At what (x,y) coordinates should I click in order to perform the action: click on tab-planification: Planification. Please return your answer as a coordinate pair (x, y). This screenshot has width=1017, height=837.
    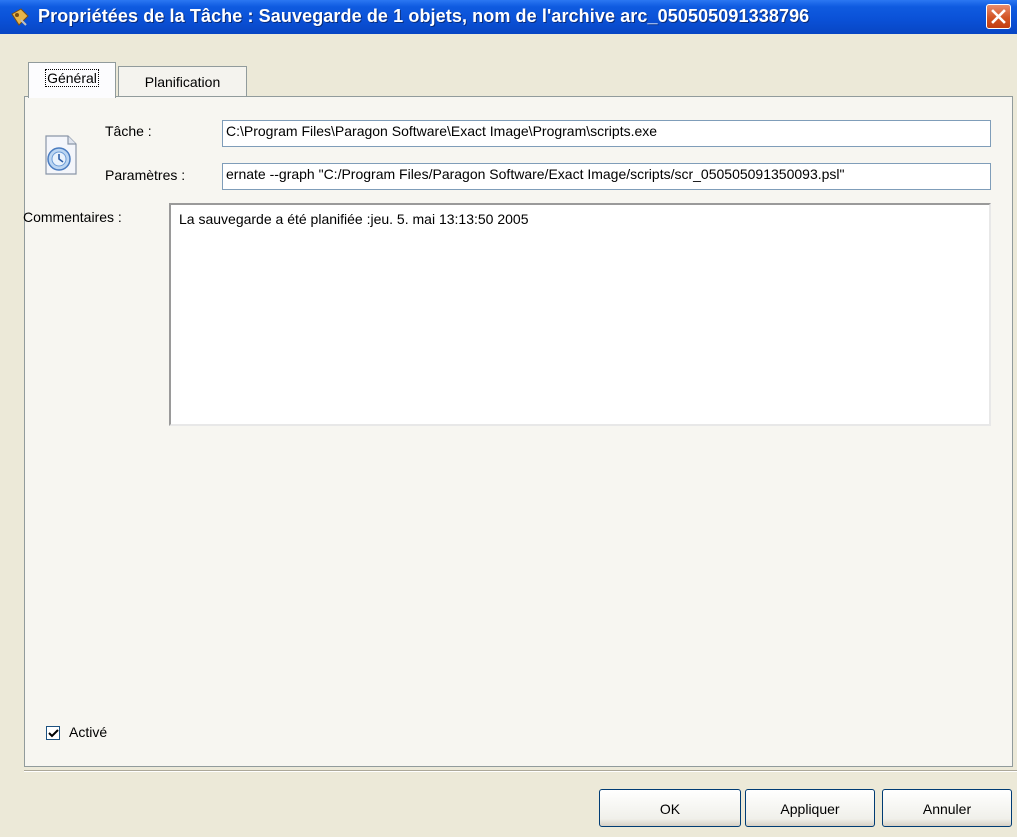
    Looking at the image, I should click on (182, 81).